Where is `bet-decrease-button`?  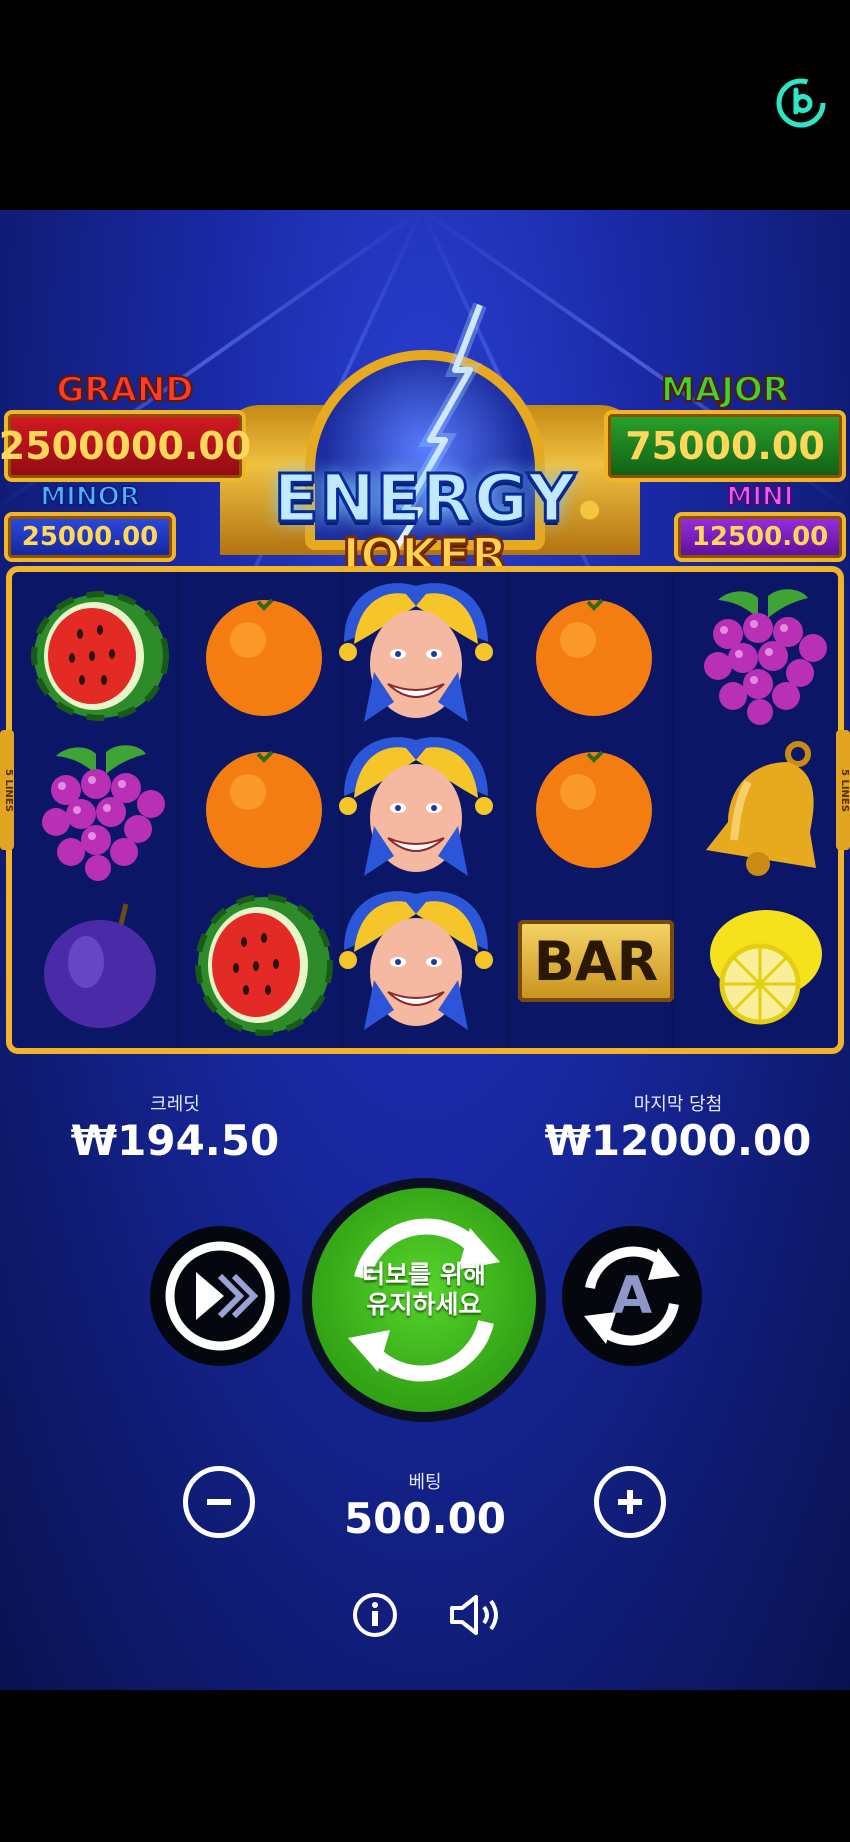
bet-decrease-button is located at coordinates (219, 1502).